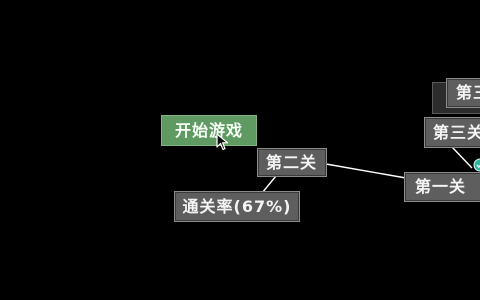 The image size is (480, 300). I want to click on clear-rate-value: (67%), so click(262, 206).